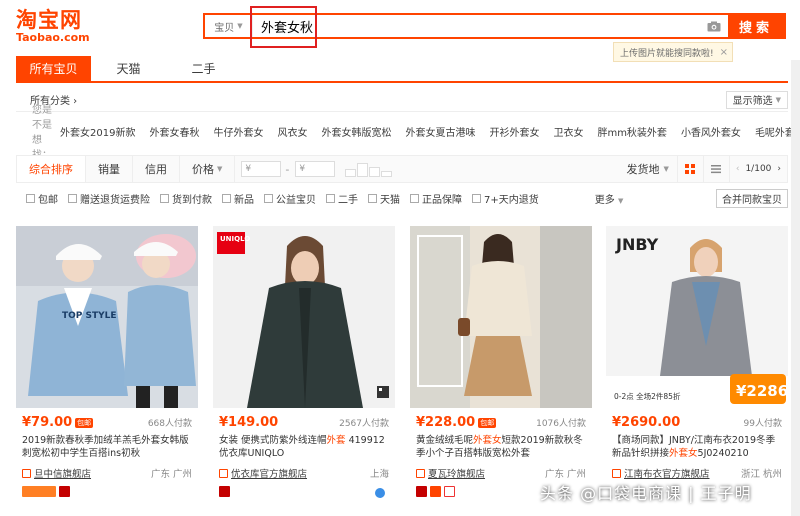 Image resolution: width=800 pixels, height=516 pixels. What do you see at coordinates (342, 198) in the screenshot?
I see `check-secondhand: 二手` at bounding box center [342, 198].